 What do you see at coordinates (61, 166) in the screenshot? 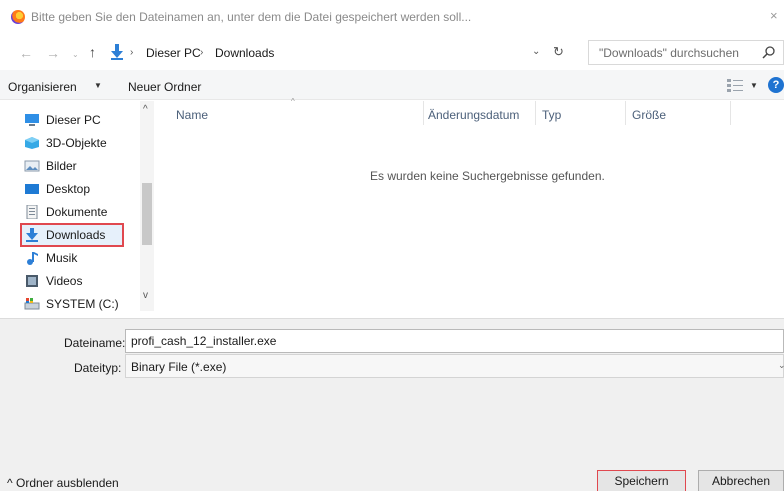
I see `sidebar-item-label: Bilder` at bounding box center [61, 166].